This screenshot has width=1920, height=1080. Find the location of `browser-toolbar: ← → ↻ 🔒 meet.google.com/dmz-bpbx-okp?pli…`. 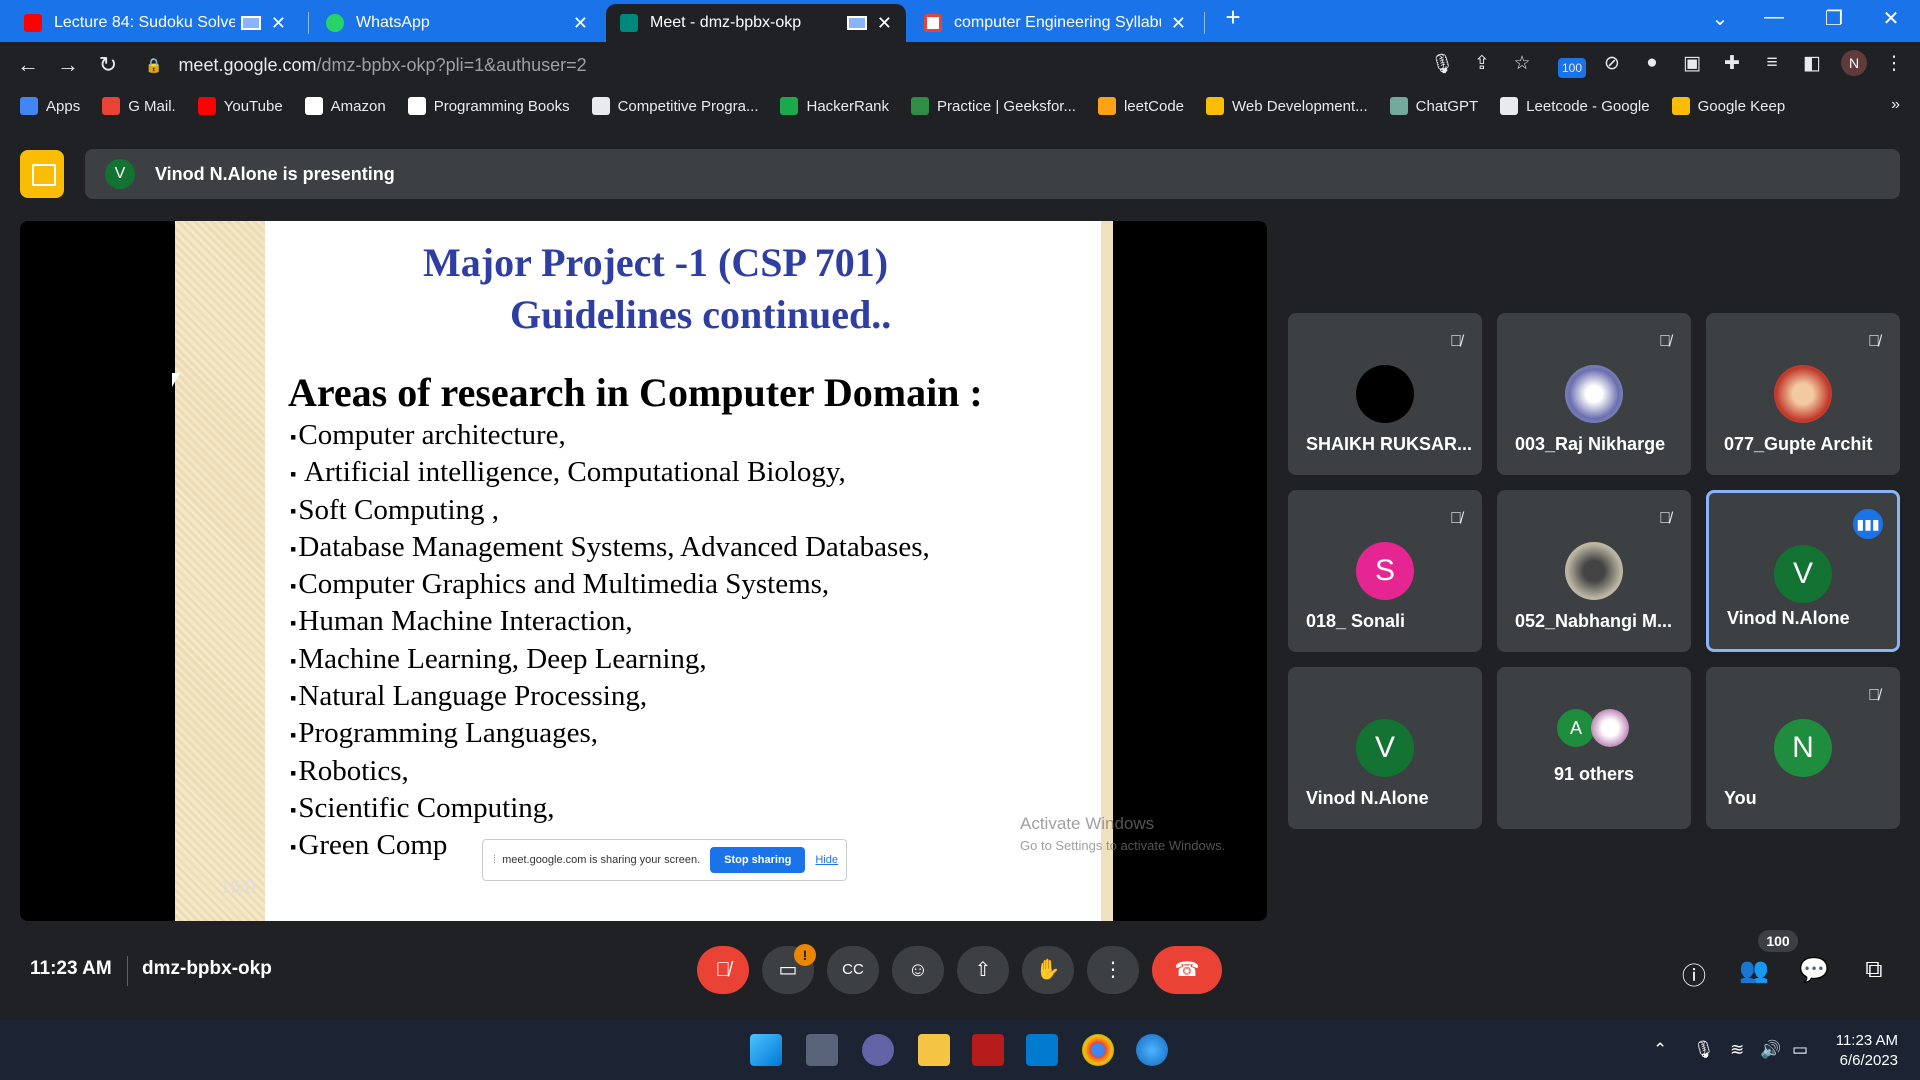

browser-toolbar: ← → ↻ 🔒 meet.google.com/dmz-bpbx-okp?pli… is located at coordinates (960, 65).